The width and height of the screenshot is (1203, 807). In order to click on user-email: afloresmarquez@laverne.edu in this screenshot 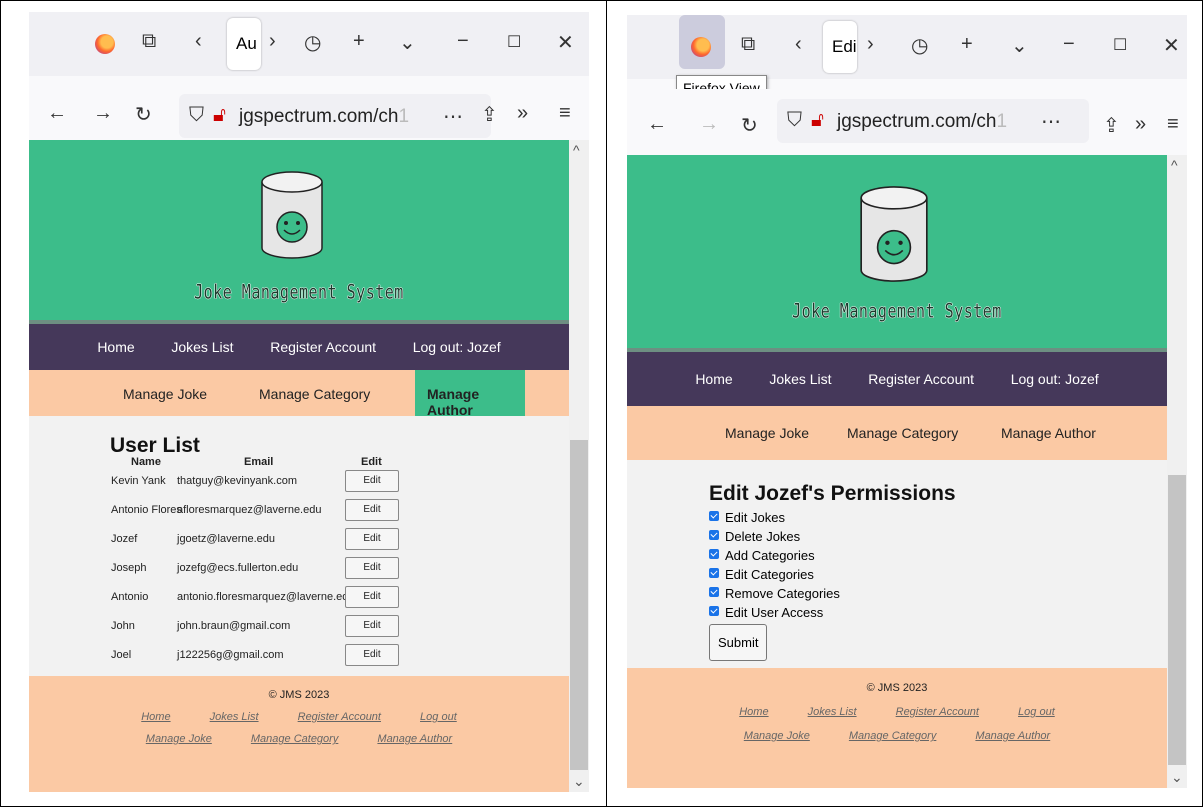, I will do `click(249, 510)`.